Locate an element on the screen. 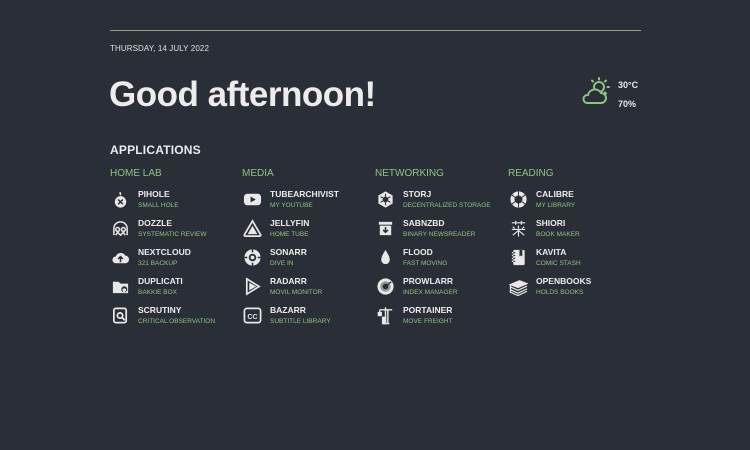 The height and width of the screenshot is (450, 750). calibre-icon is located at coordinates (518, 199).